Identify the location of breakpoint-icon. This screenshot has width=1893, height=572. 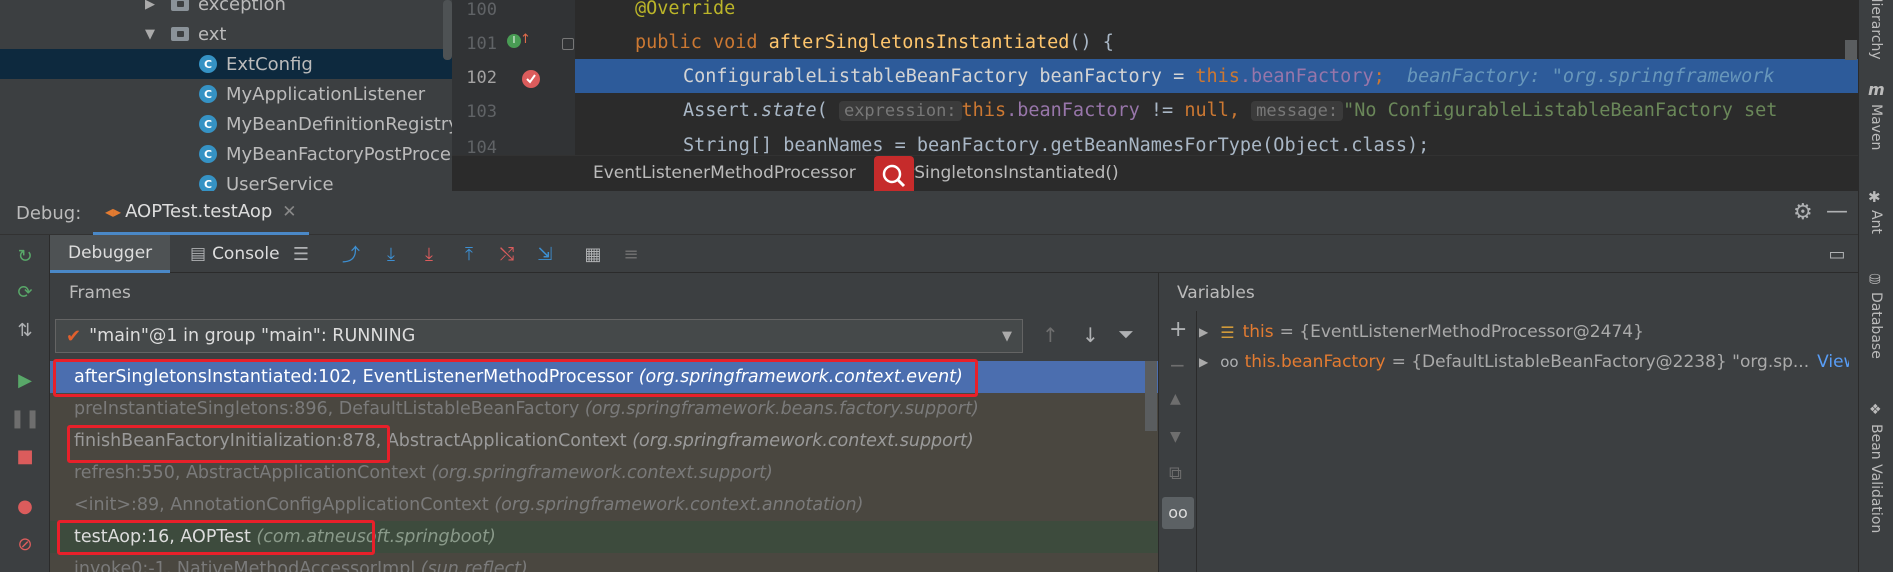
(531, 79).